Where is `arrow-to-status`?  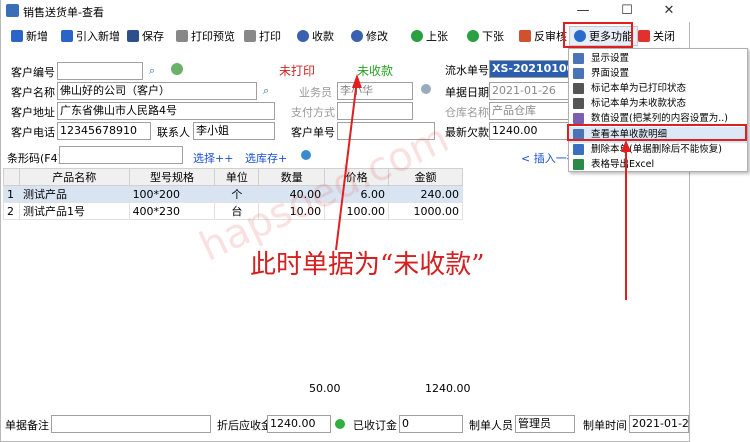
arrow-to-status is located at coordinates (346, 165).